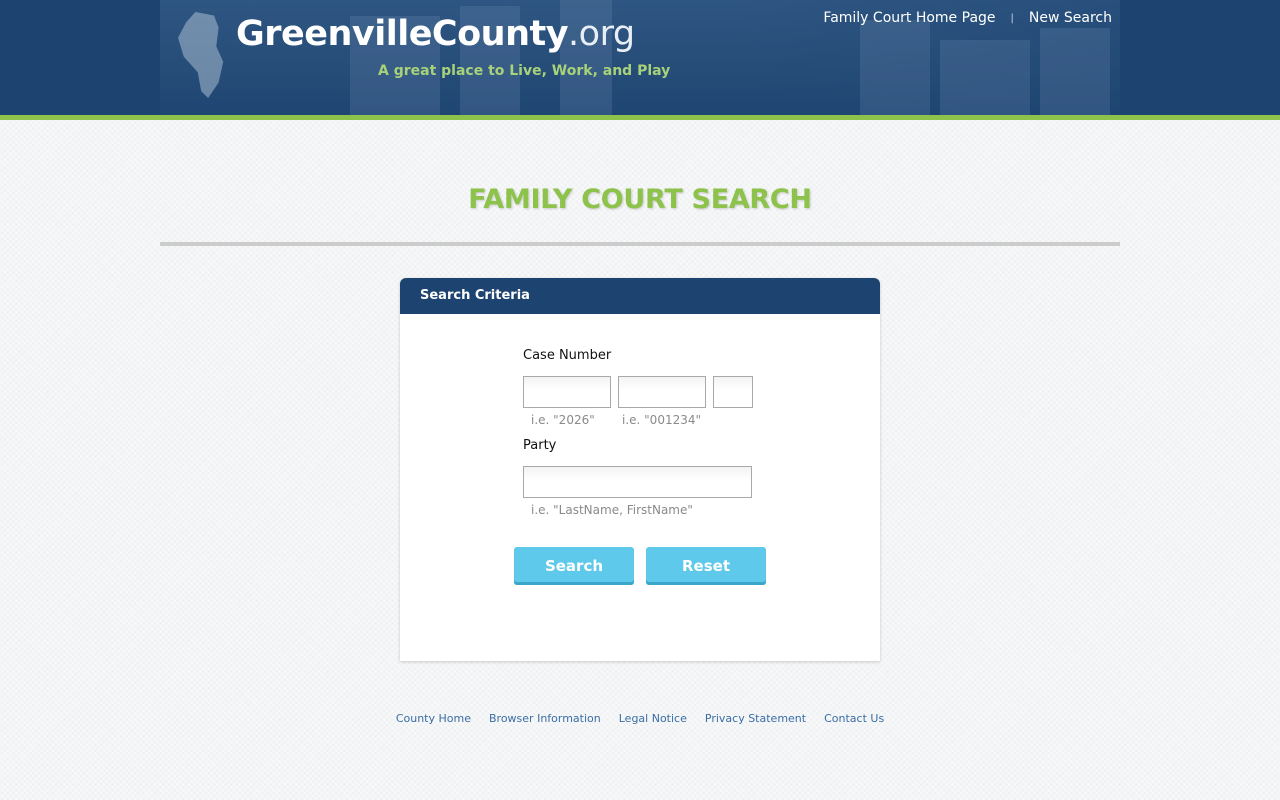 This screenshot has width=1280, height=800. I want to click on footer-link-contact-us: Contact Us, so click(854, 718).